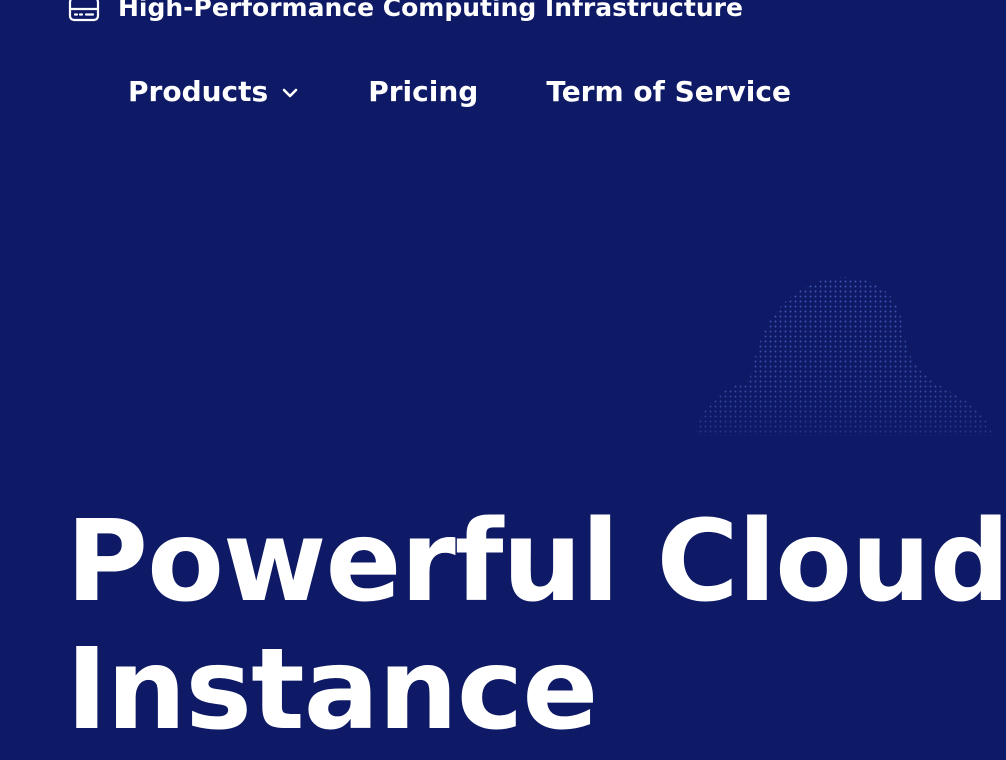 This screenshot has width=1006, height=760. I want to click on server-icon, so click(84, 11).